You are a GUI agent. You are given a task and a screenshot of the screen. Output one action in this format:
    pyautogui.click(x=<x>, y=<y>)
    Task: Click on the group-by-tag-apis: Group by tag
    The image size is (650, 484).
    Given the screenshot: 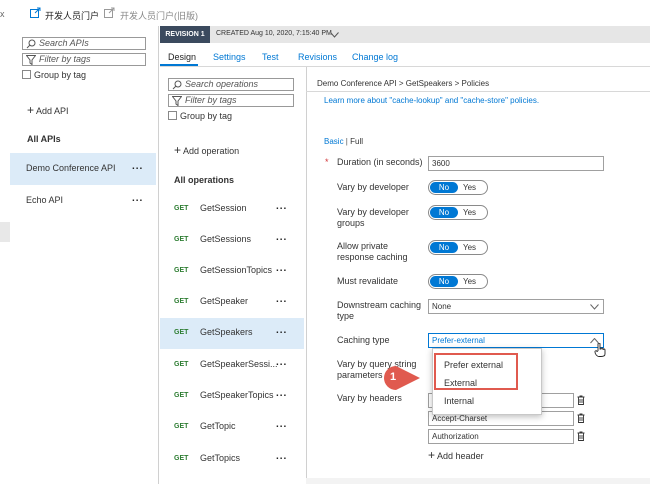 What is the action you would take?
    pyautogui.click(x=54, y=75)
    